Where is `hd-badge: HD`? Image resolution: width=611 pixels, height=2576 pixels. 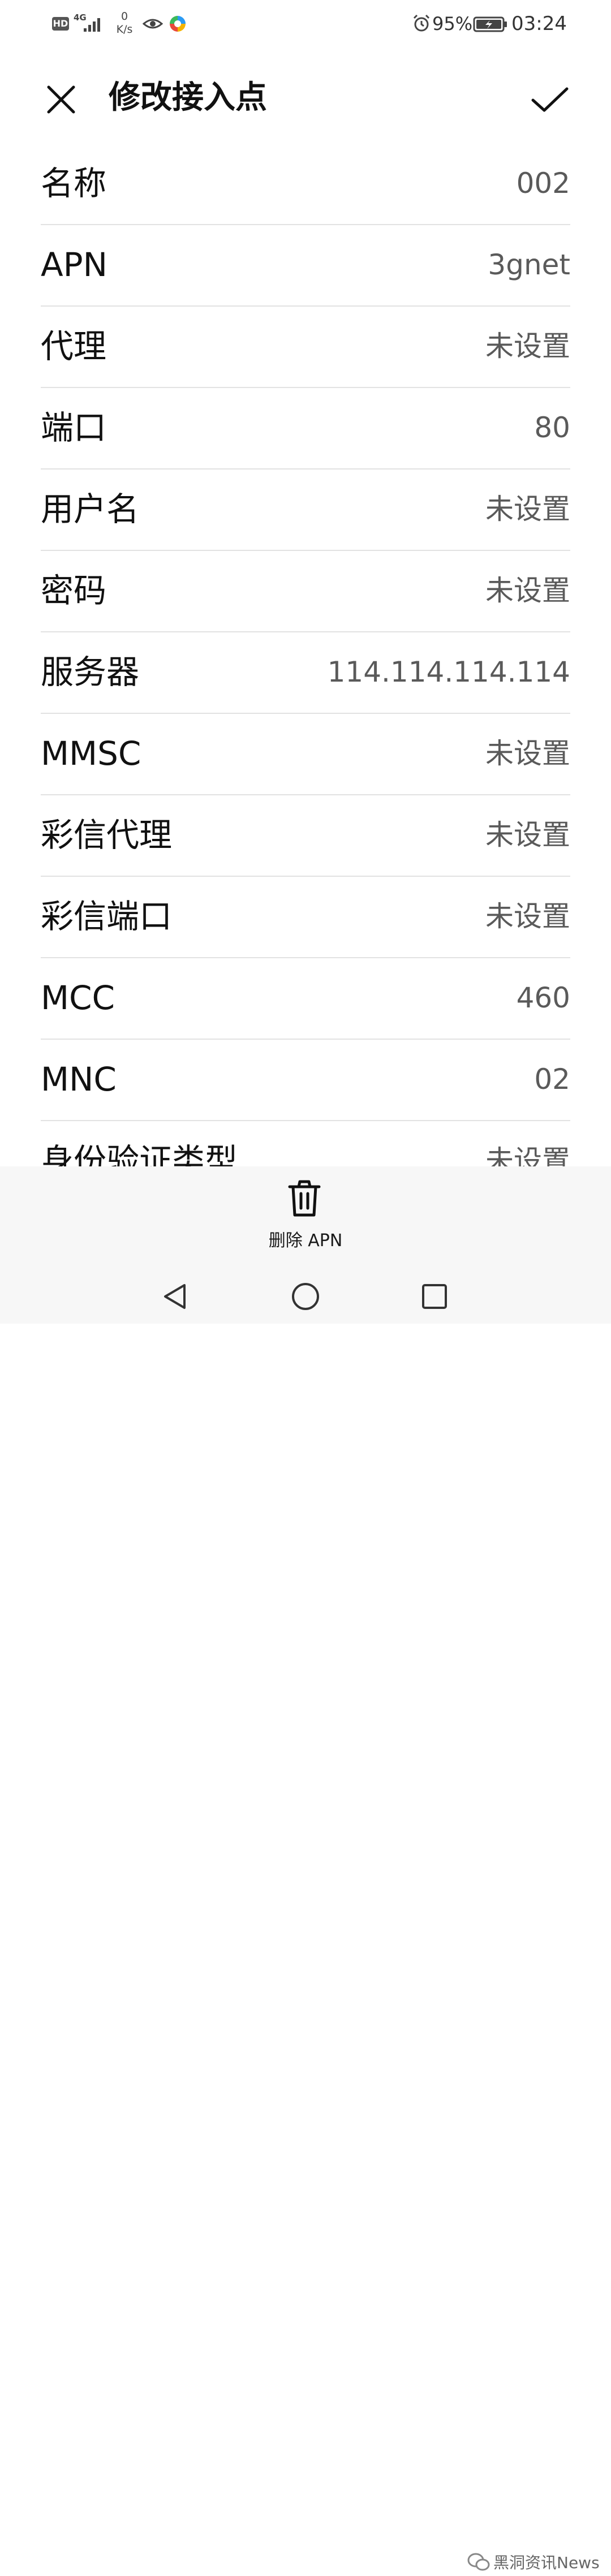 hd-badge: HD is located at coordinates (61, 24).